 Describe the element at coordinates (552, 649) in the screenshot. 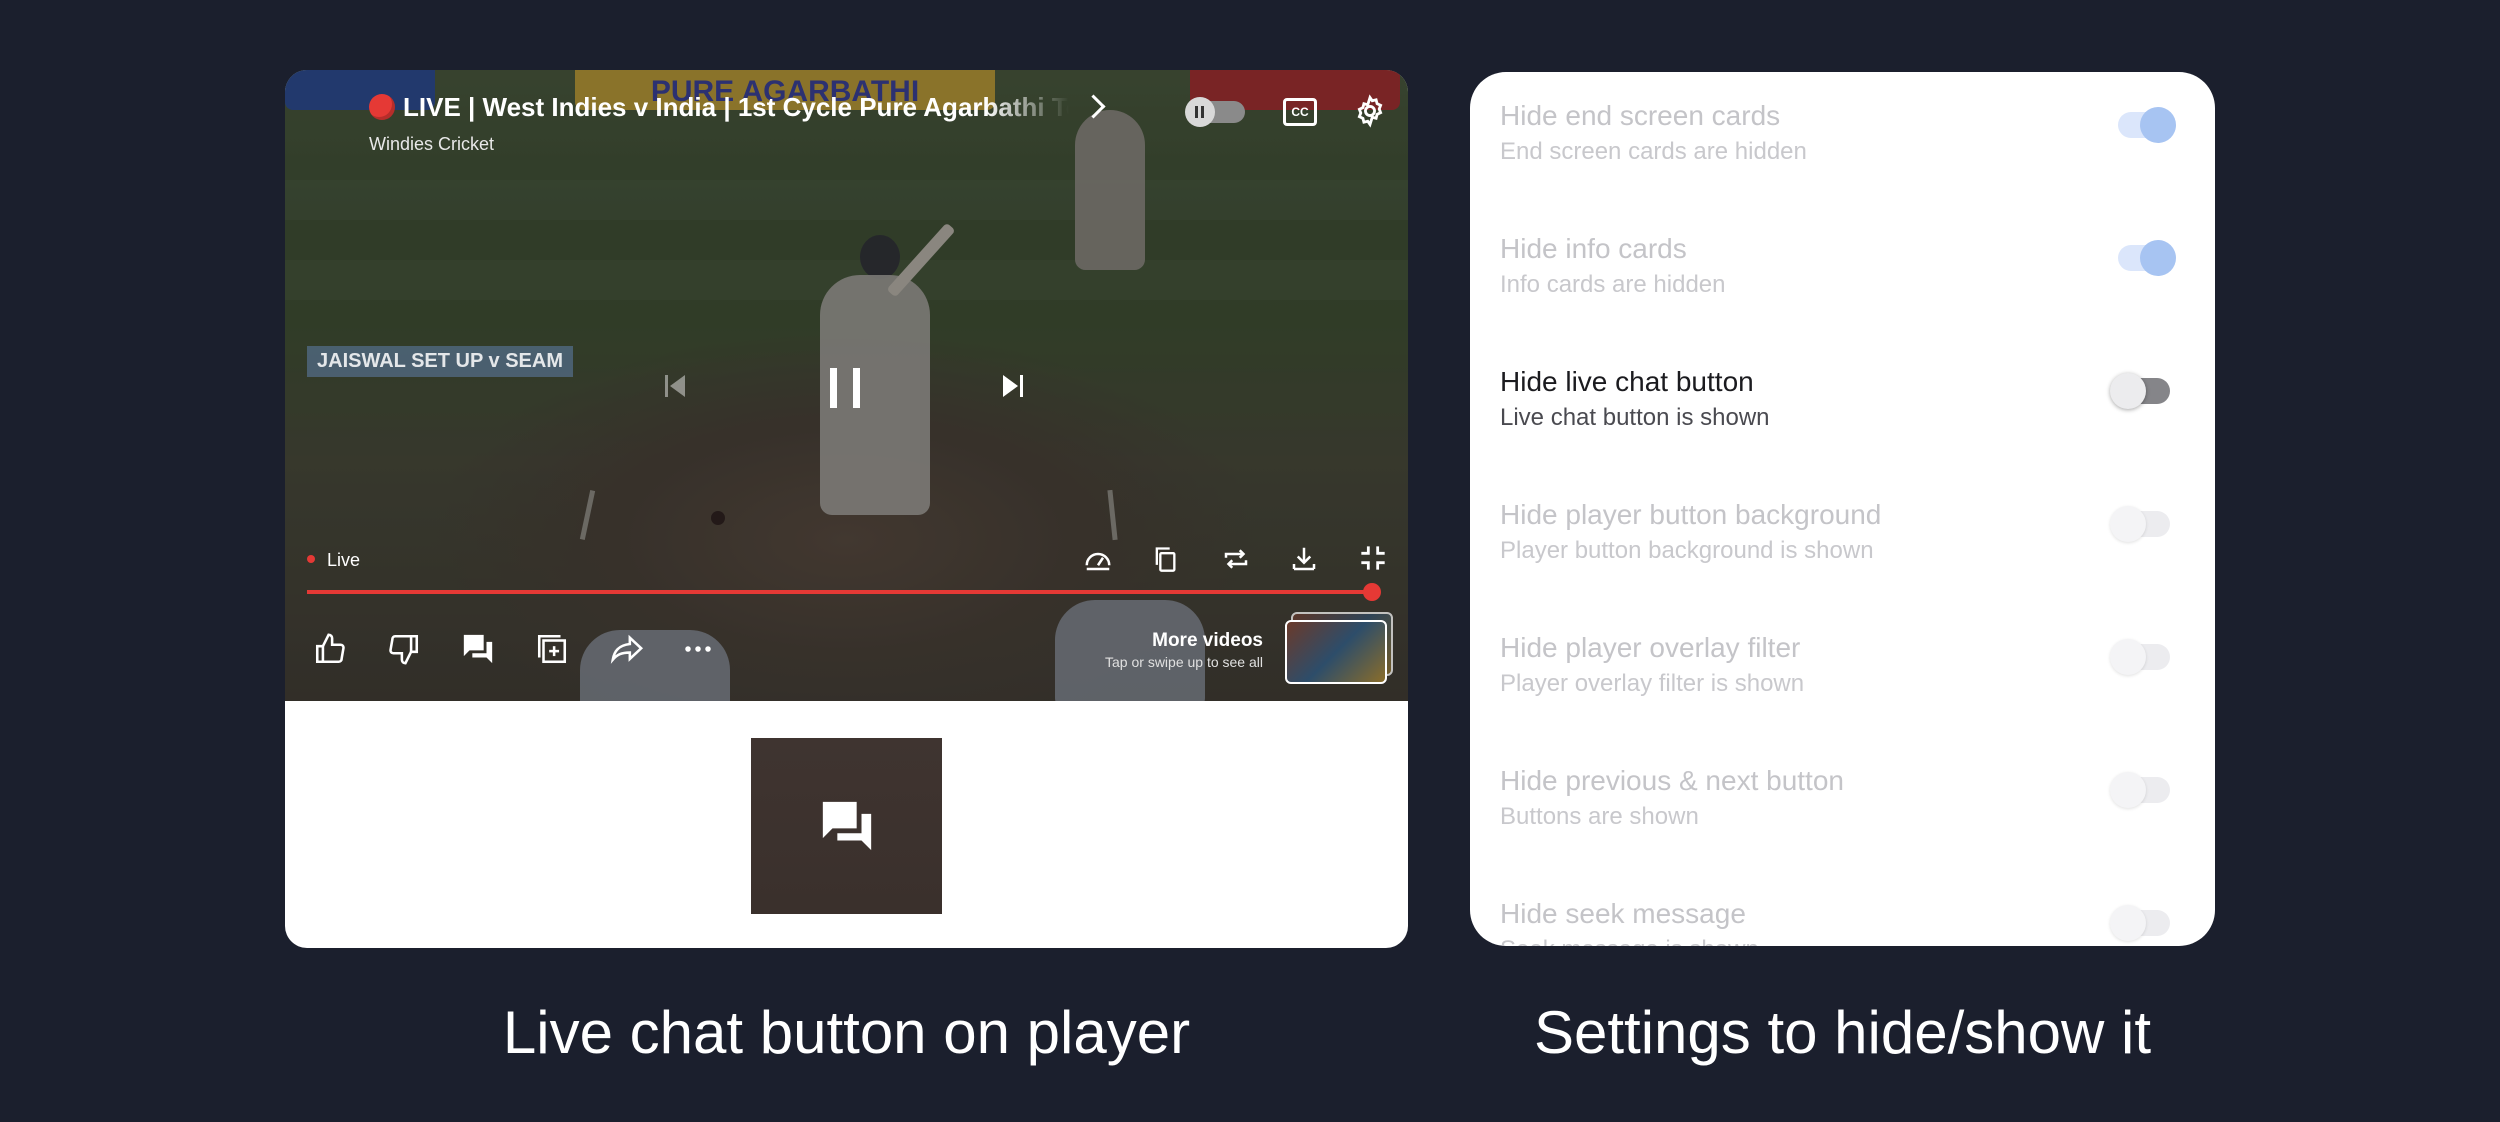

I see `save-to-playlist-icon` at that location.